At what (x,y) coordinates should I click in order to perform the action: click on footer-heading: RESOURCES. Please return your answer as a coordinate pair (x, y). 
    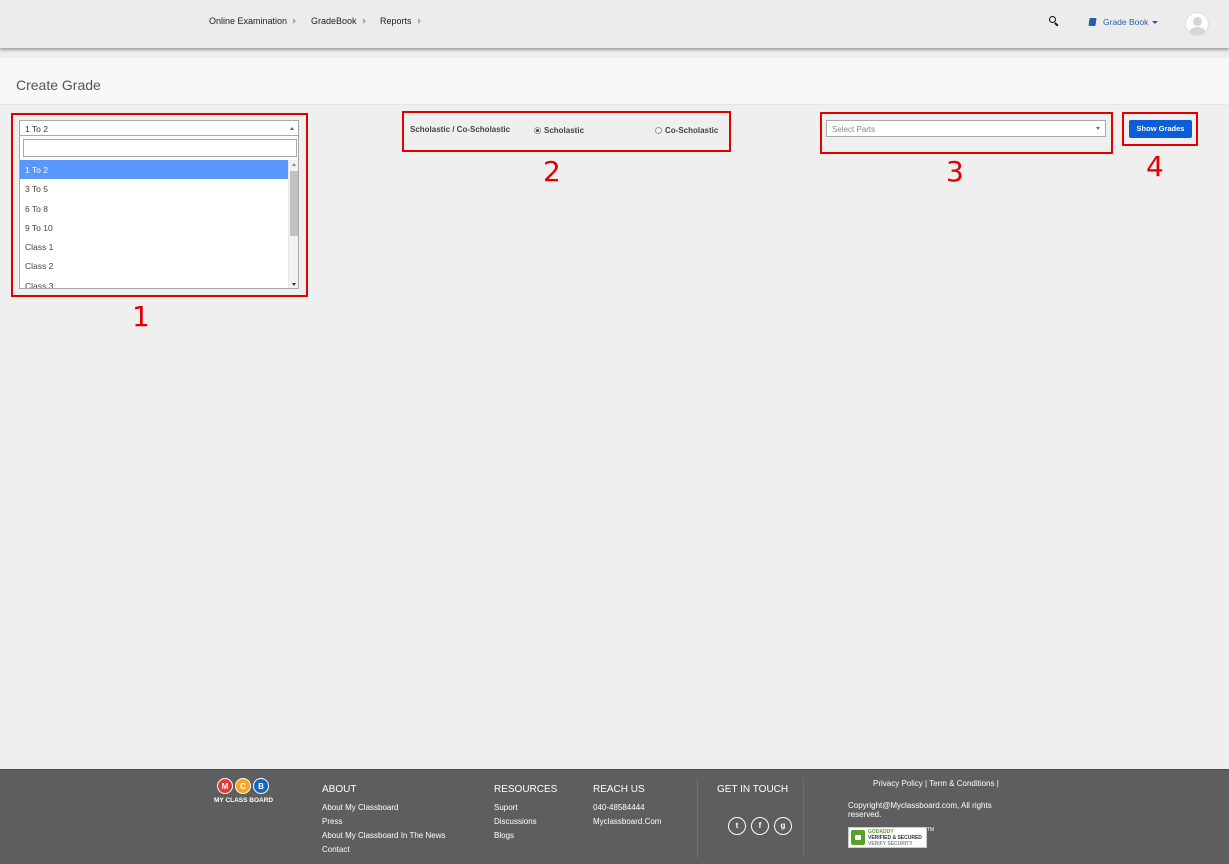
    Looking at the image, I should click on (526, 789).